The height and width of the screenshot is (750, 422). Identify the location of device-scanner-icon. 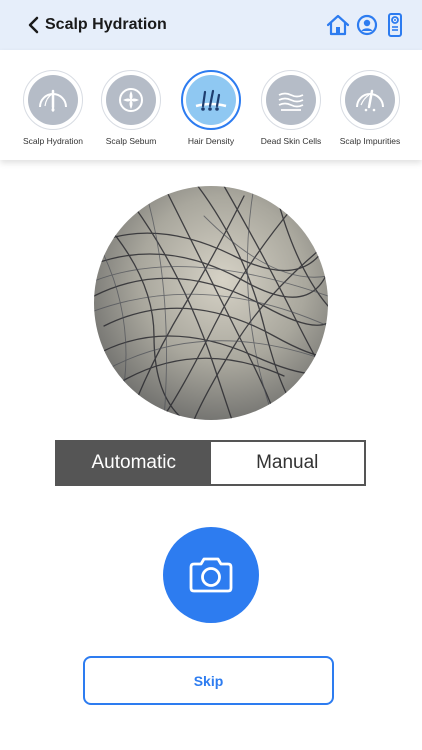
(395, 25).